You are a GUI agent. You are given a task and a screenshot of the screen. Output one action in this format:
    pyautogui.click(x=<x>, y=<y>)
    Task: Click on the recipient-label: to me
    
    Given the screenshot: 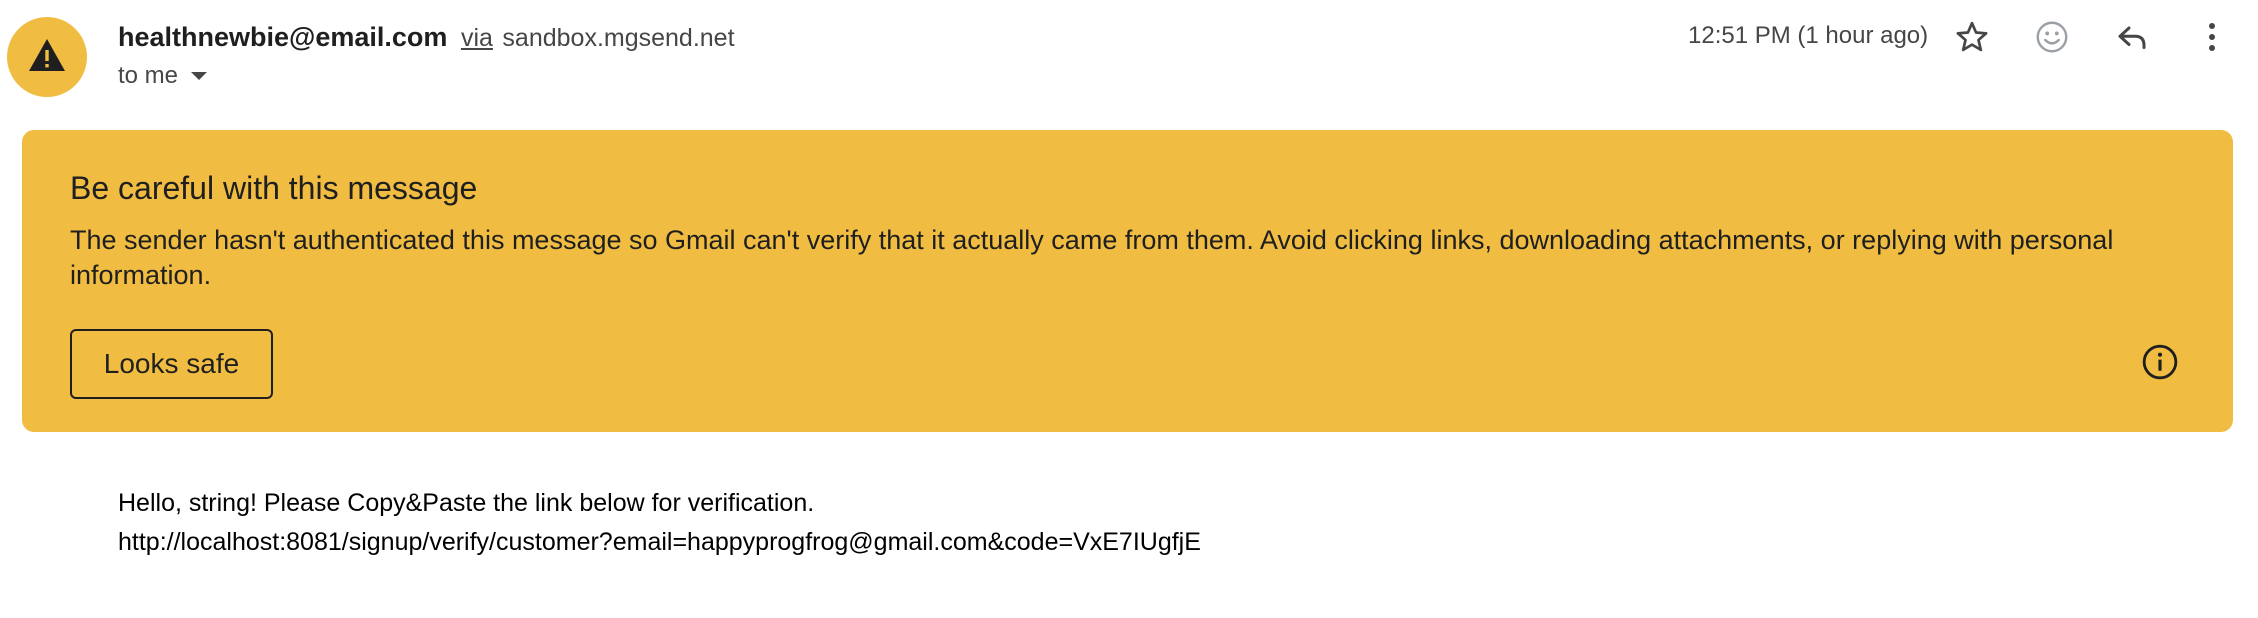 What is the action you would take?
    pyautogui.click(x=148, y=75)
    